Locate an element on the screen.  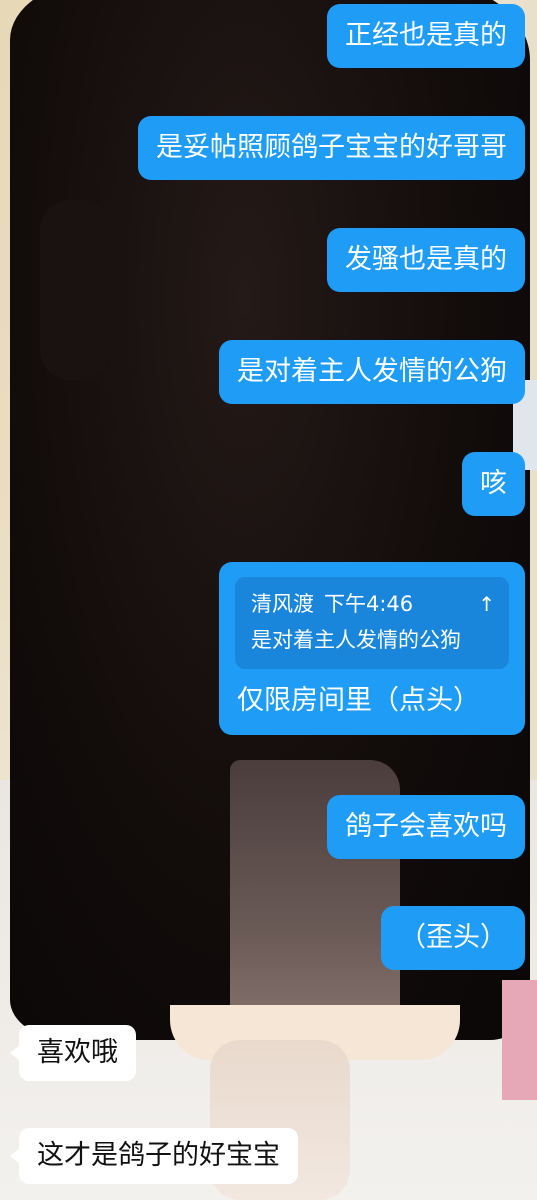
message-text: 发骚也是真的 is located at coordinates (426, 259).